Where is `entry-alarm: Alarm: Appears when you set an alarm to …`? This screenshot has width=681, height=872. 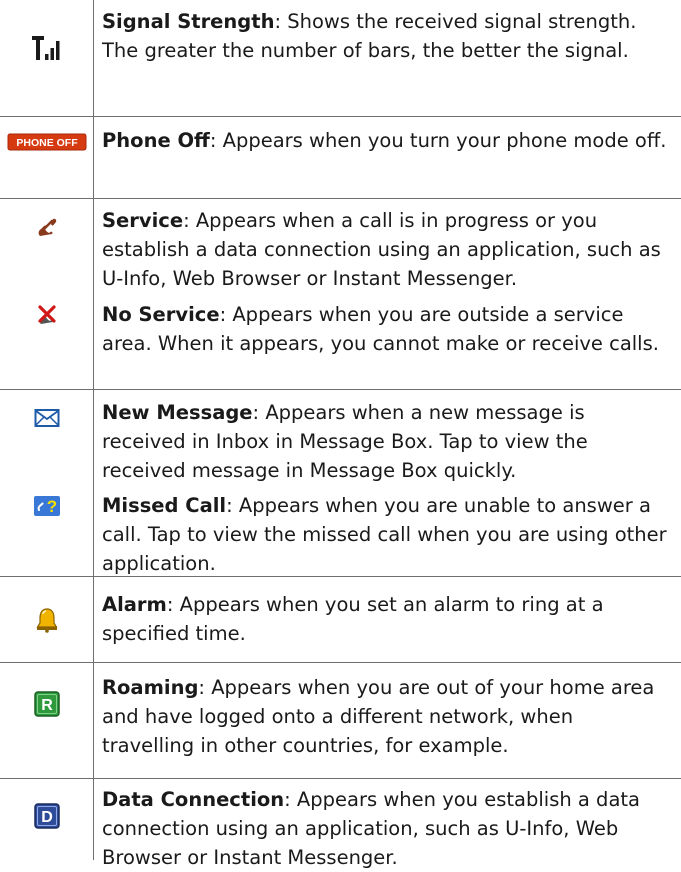
entry-alarm: Alarm: Appears when you set an alarm to … is located at coordinates (340, 612).